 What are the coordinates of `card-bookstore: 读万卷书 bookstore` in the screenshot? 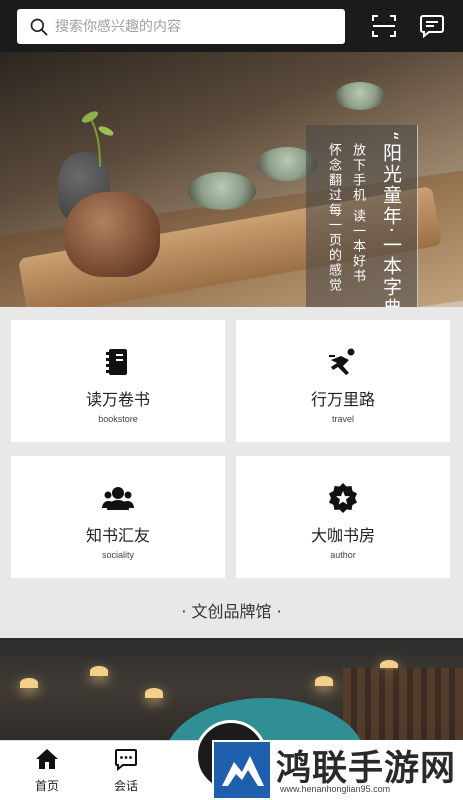 It's located at (118, 381).